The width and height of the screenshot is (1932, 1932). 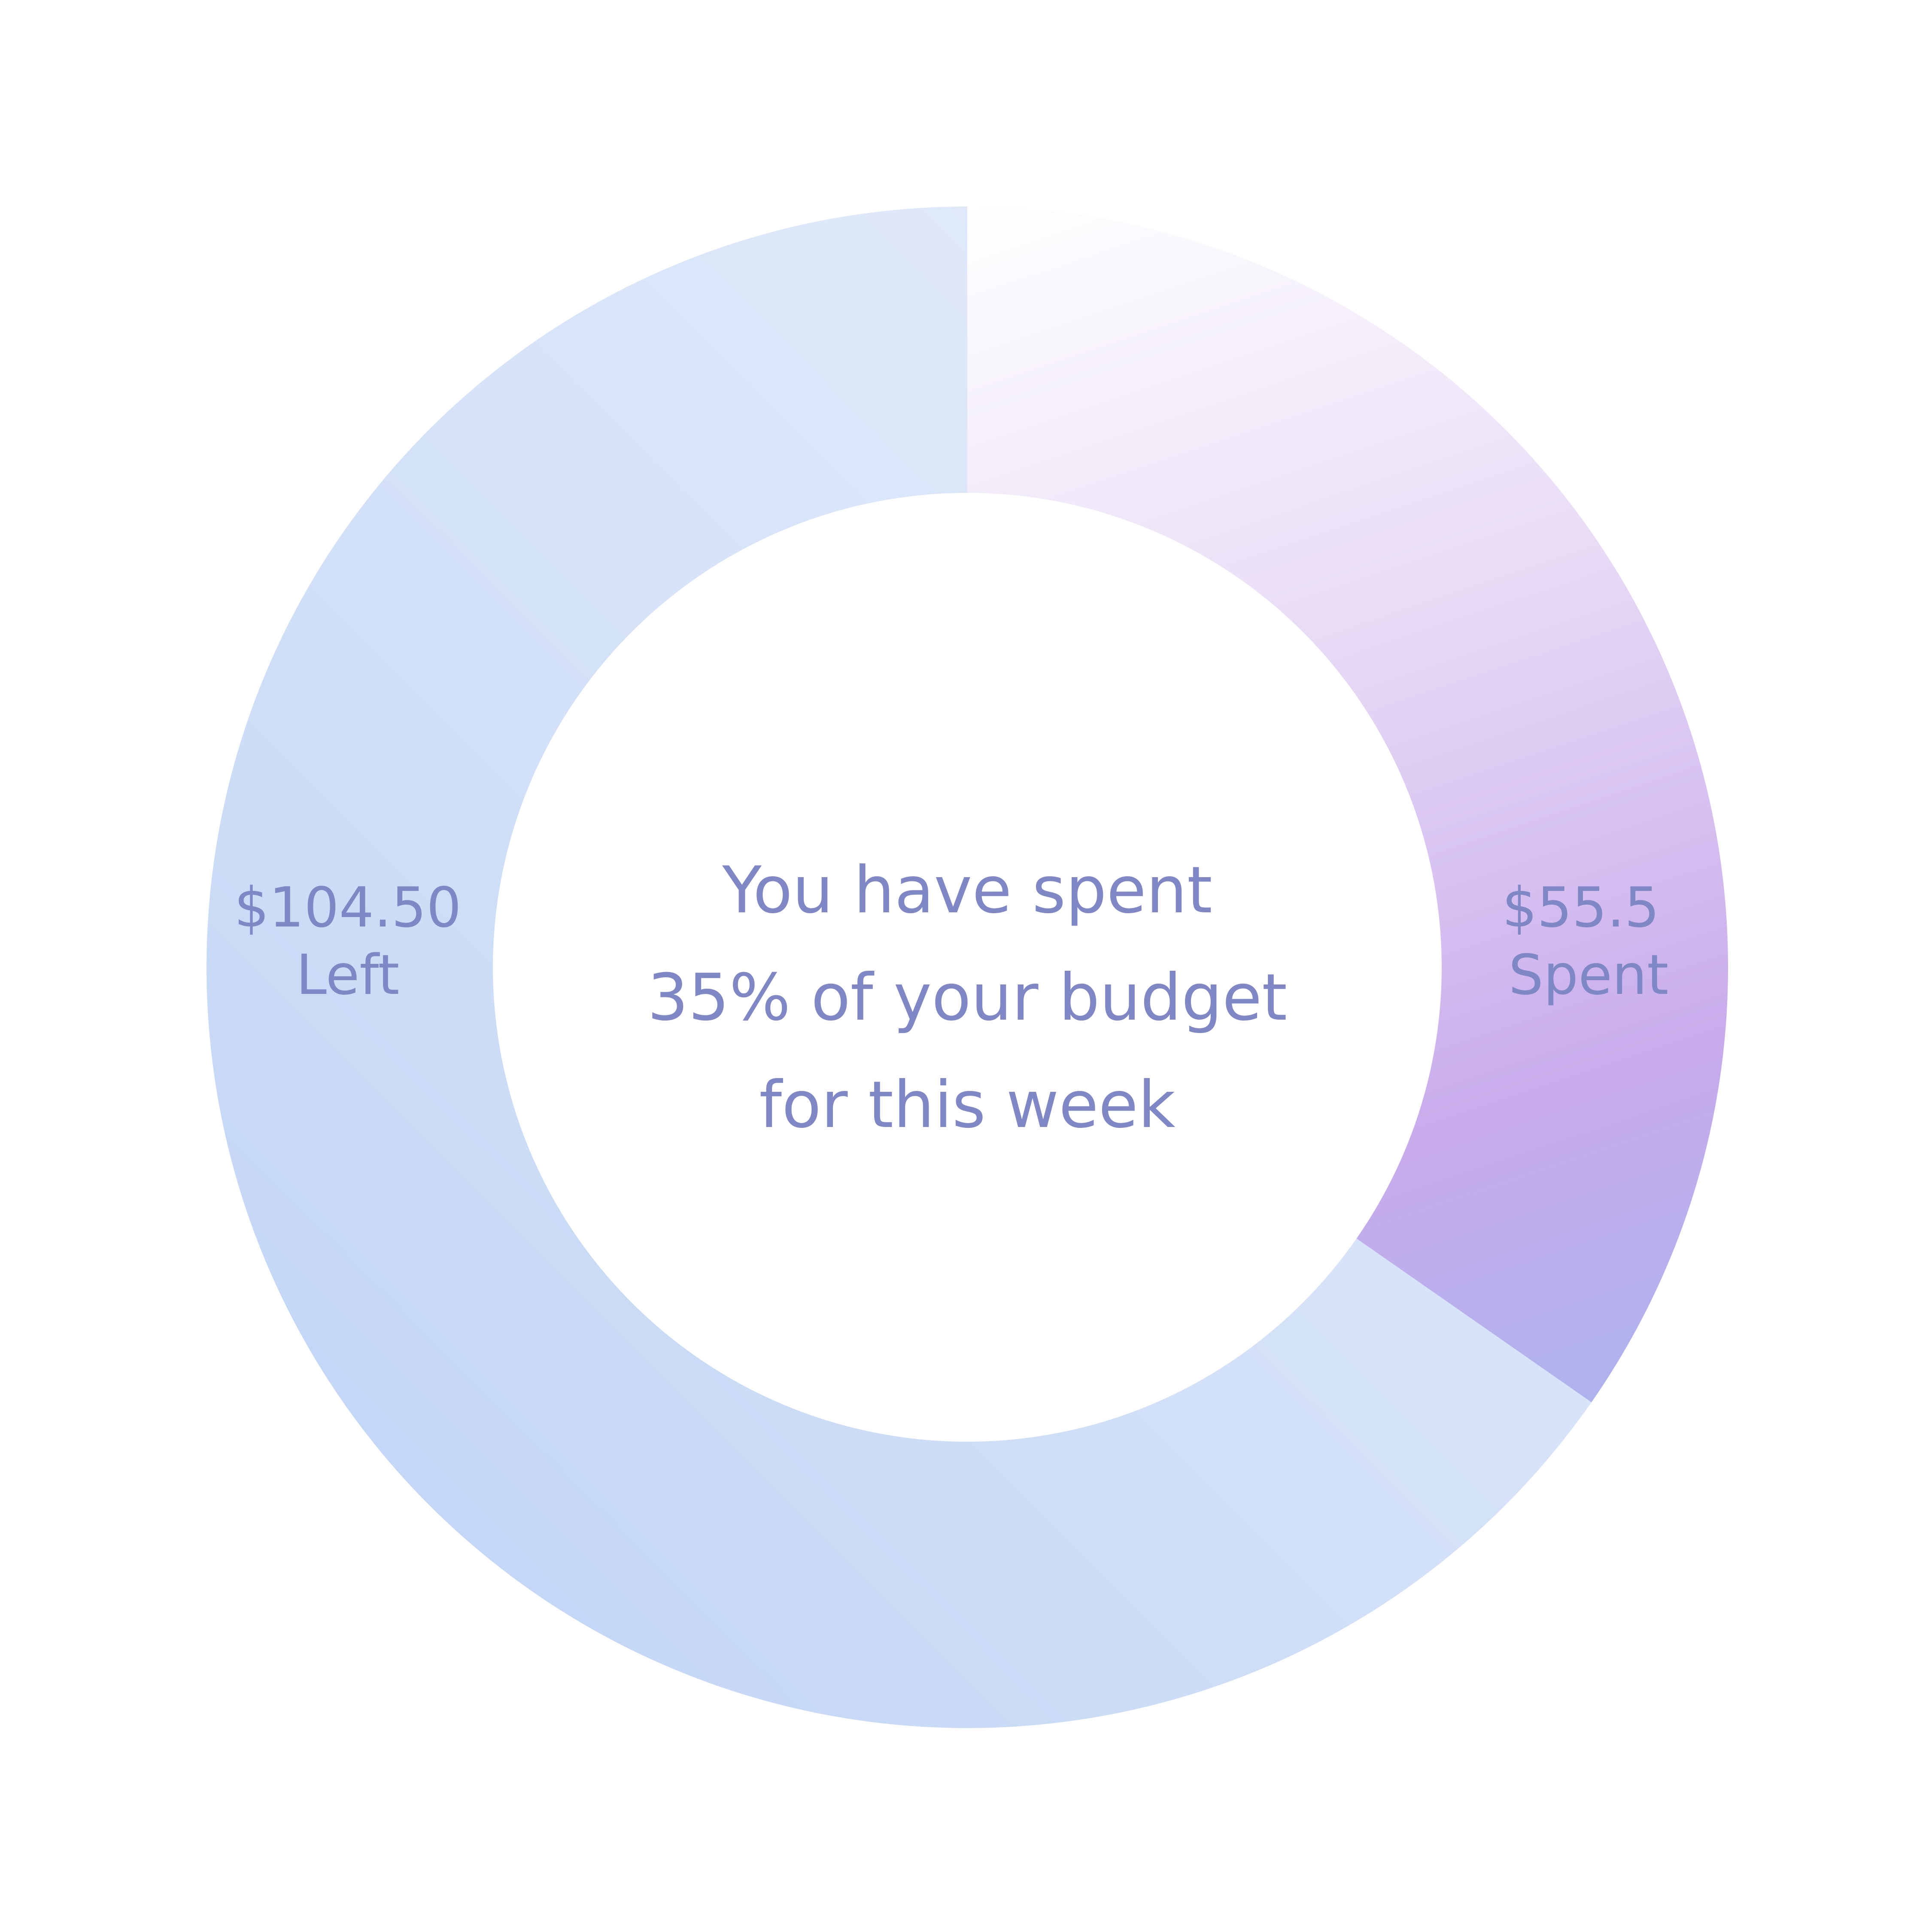 I want to click on left-label: Left, so click(x=348, y=975).